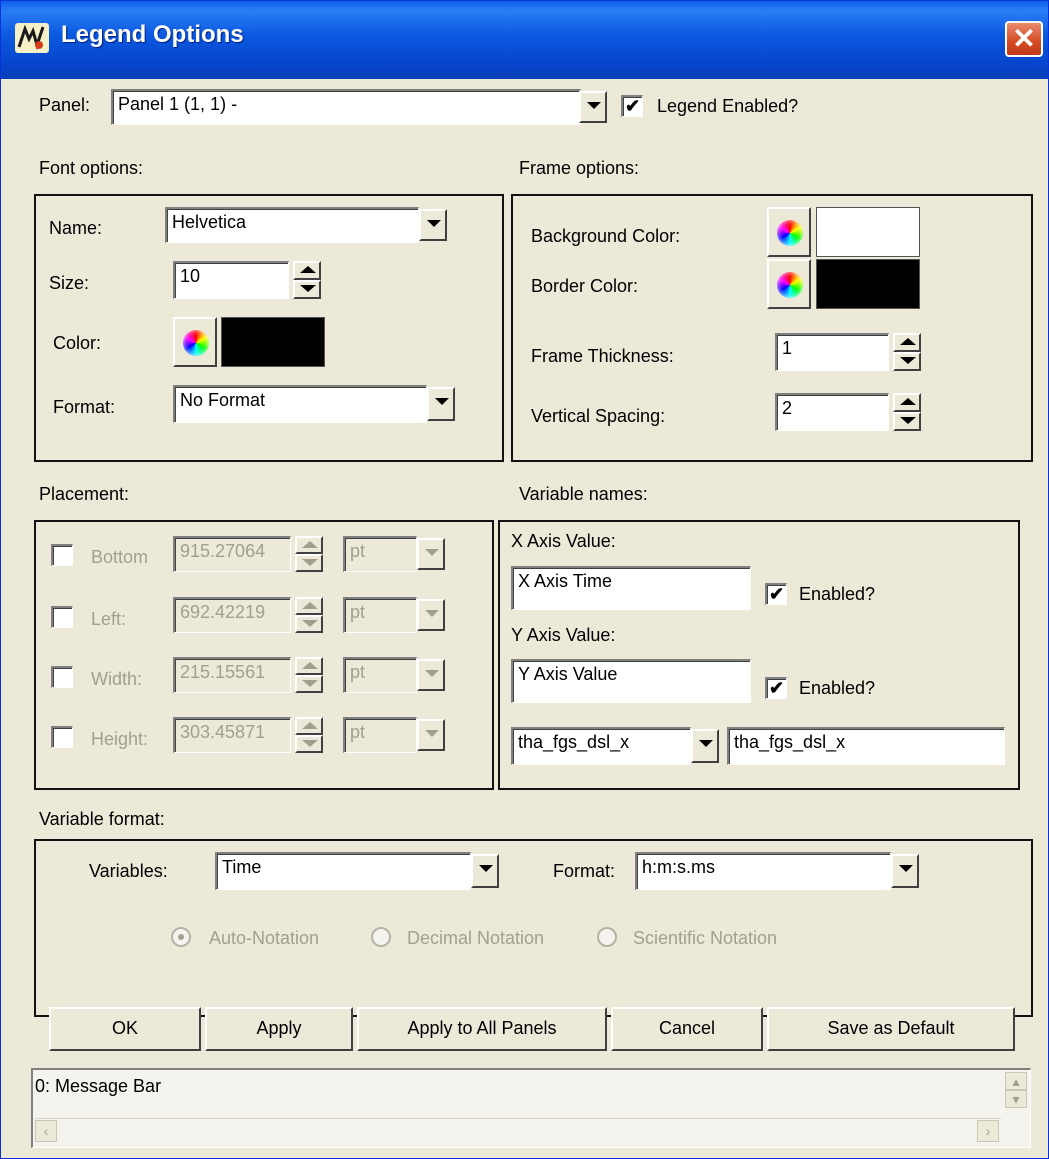  Describe the element at coordinates (65, 105) in the screenshot. I see `panel-label: Panel:` at that location.